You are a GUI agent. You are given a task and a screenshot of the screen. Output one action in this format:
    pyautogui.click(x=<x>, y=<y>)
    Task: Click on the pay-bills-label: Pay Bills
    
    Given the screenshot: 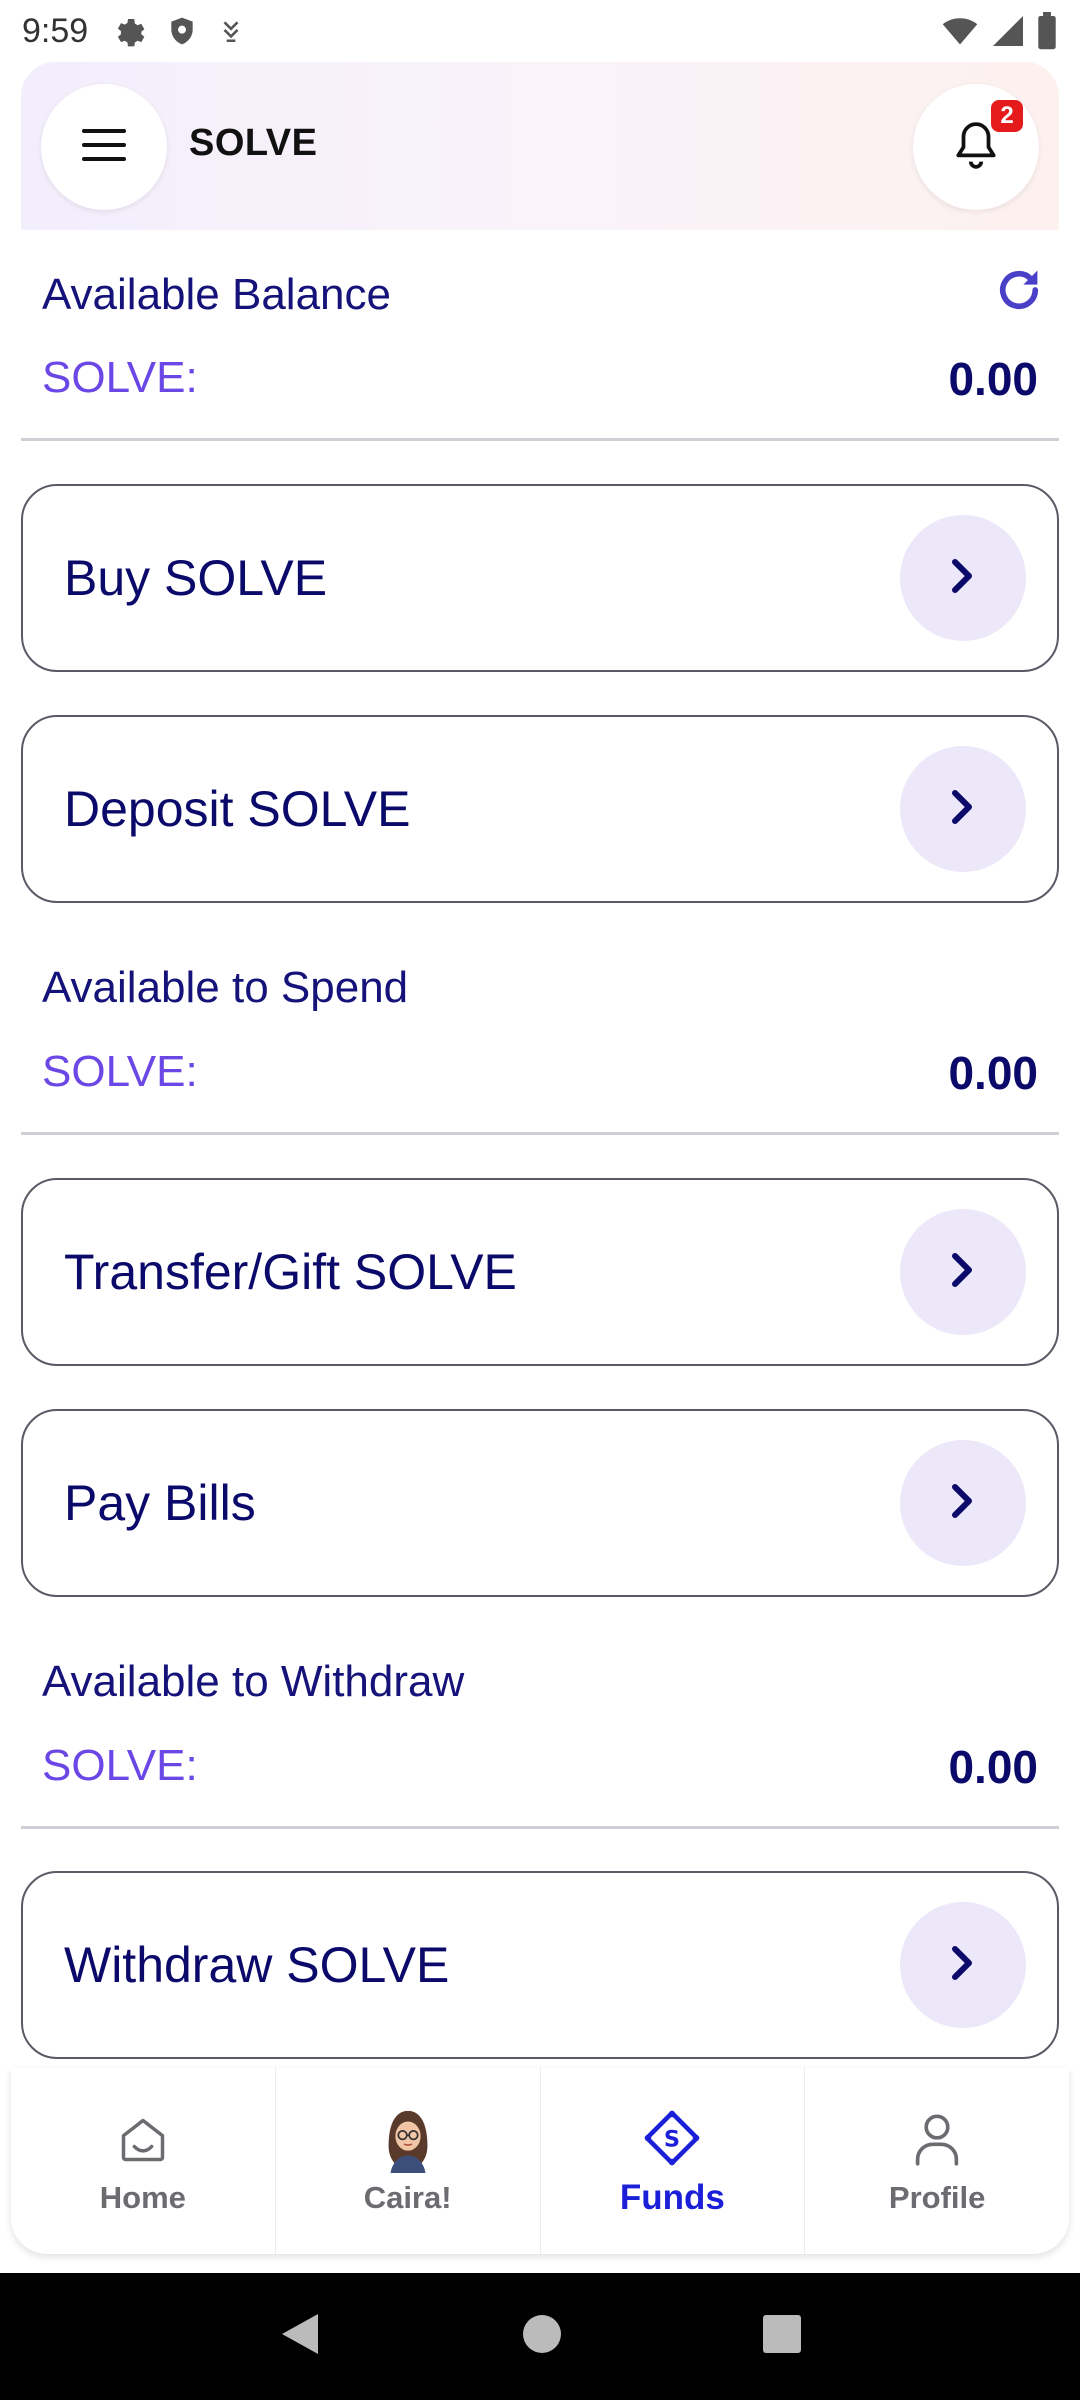 What is the action you would take?
    pyautogui.click(x=160, y=1503)
    